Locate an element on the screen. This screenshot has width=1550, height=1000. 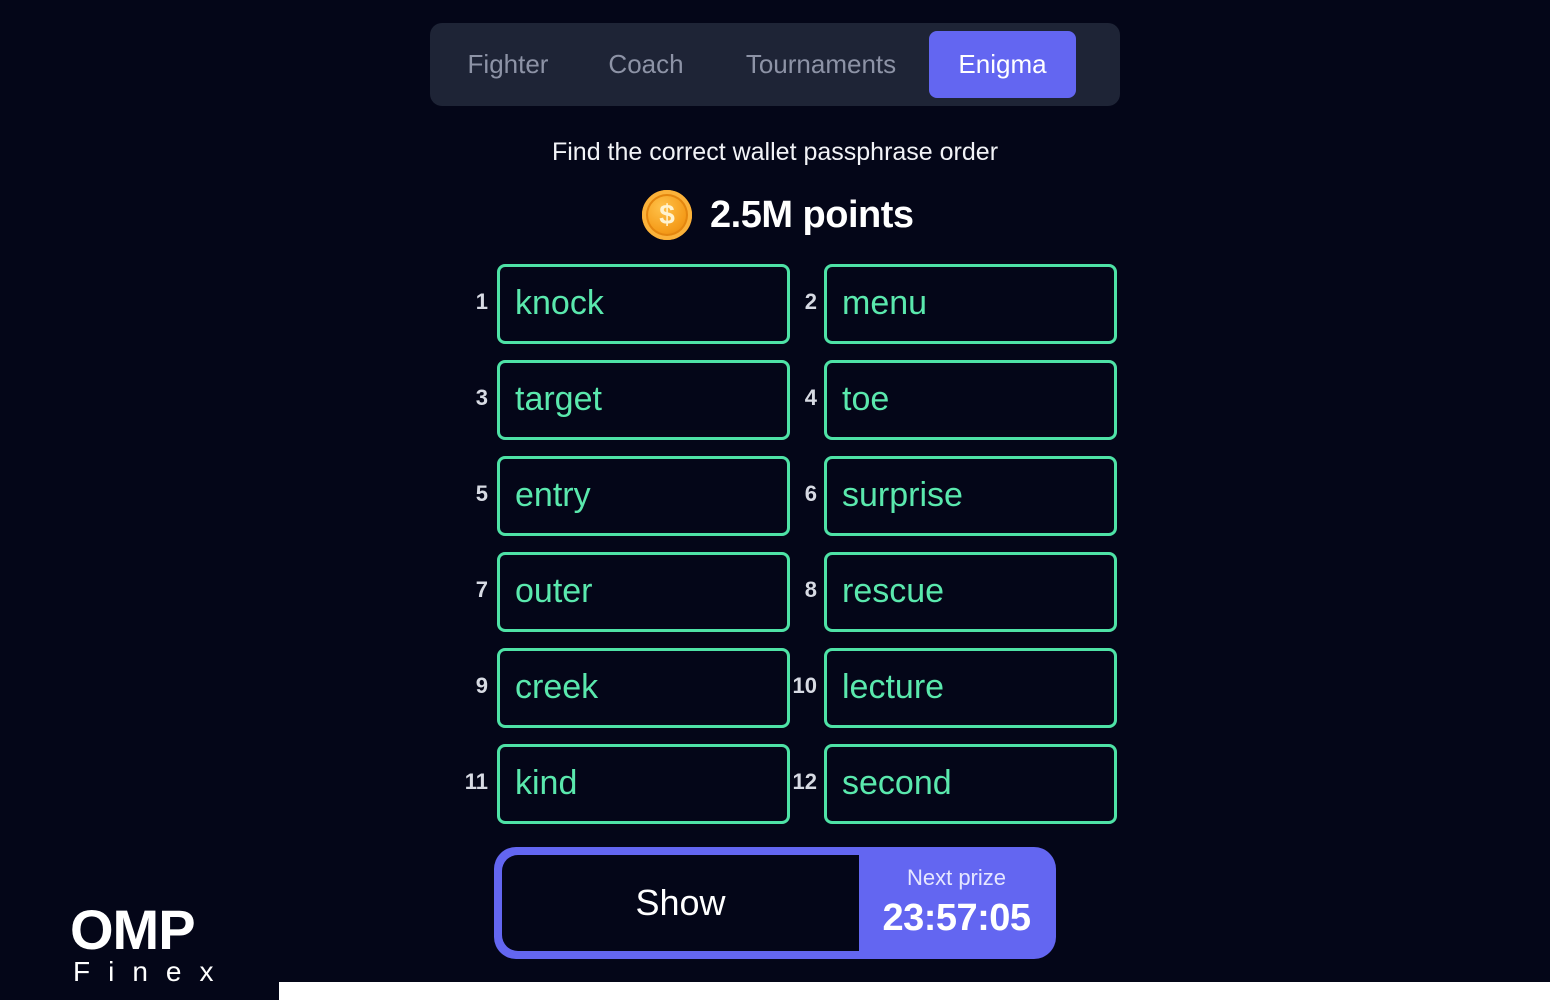
word-tile: surprise is located at coordinates (970, 496).